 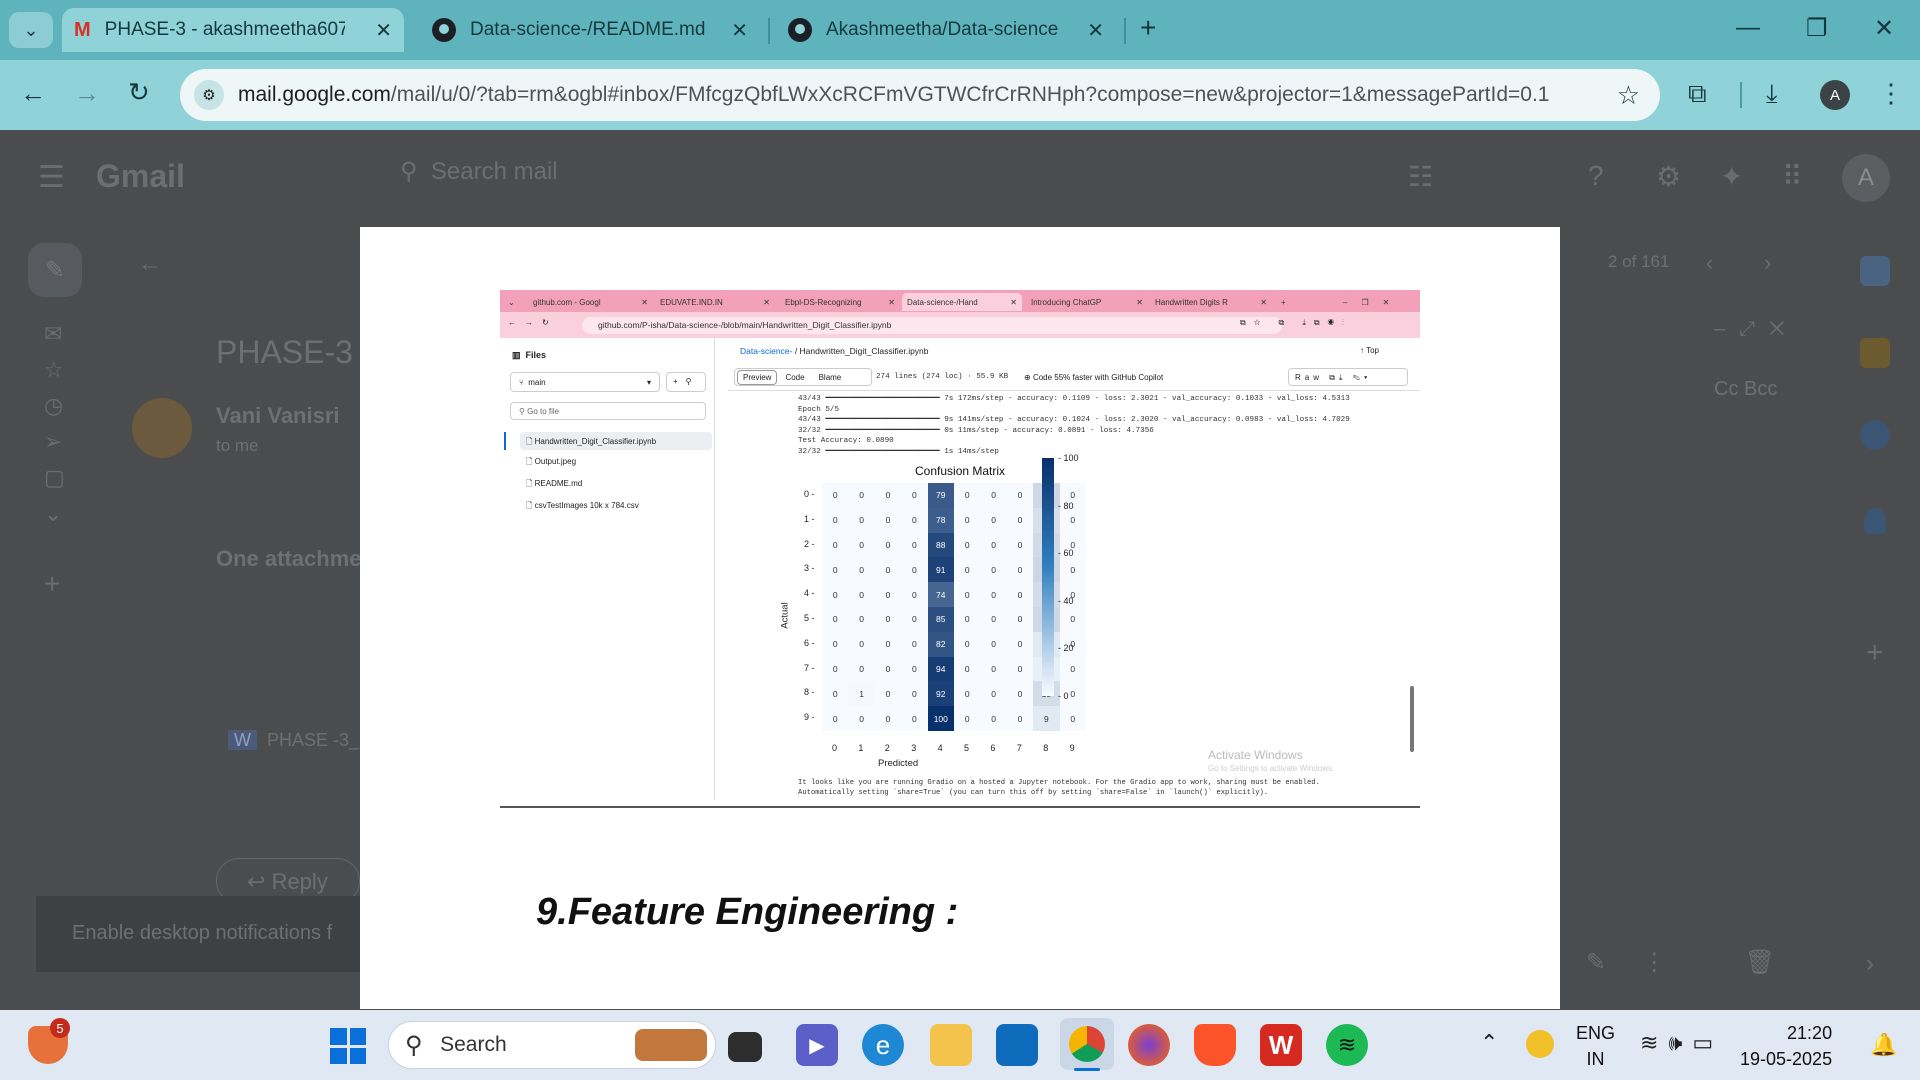 What do you see at coordinates (1772, 94) in the screenshot?
I see `download-icon: ⤓` at bounding box center [1772, 94].